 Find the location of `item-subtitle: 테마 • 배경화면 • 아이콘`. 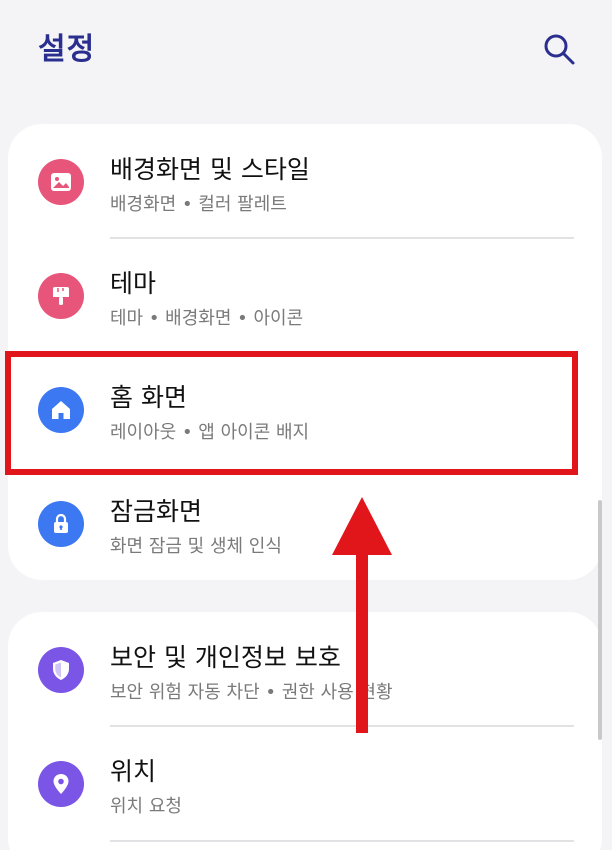

item-subtitle: 테마 • 배경화면 • 아이콘 is located at coordinates (207, 318).